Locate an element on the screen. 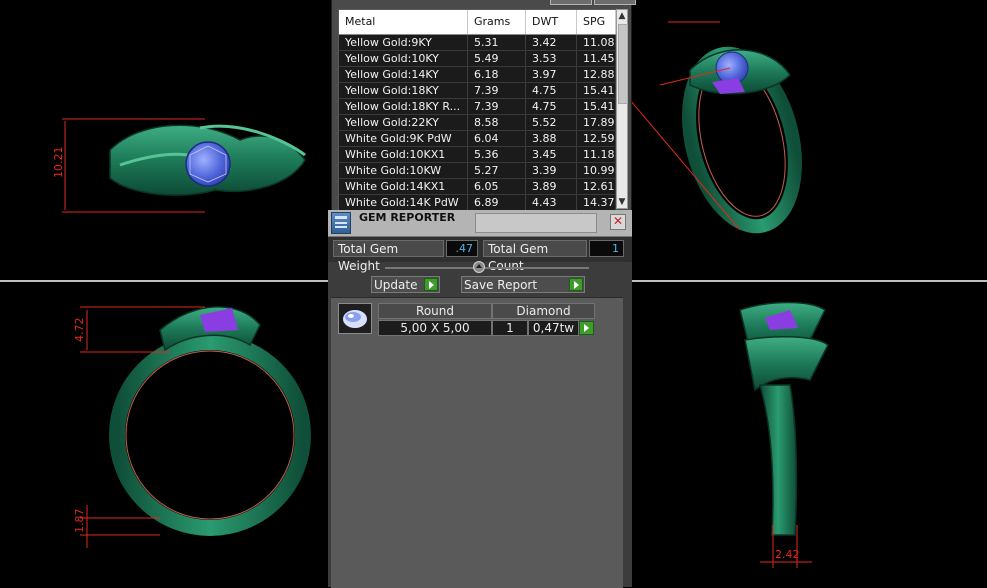  metal-cell-spg: 14.37 is located at coordinates (596, 202).